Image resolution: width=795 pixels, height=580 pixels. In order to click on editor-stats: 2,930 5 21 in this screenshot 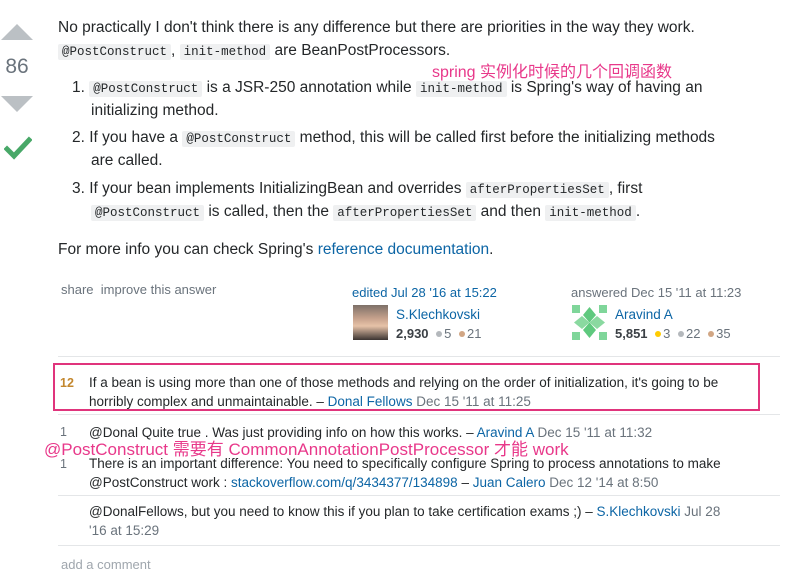, I will do `click(439, 333)`.